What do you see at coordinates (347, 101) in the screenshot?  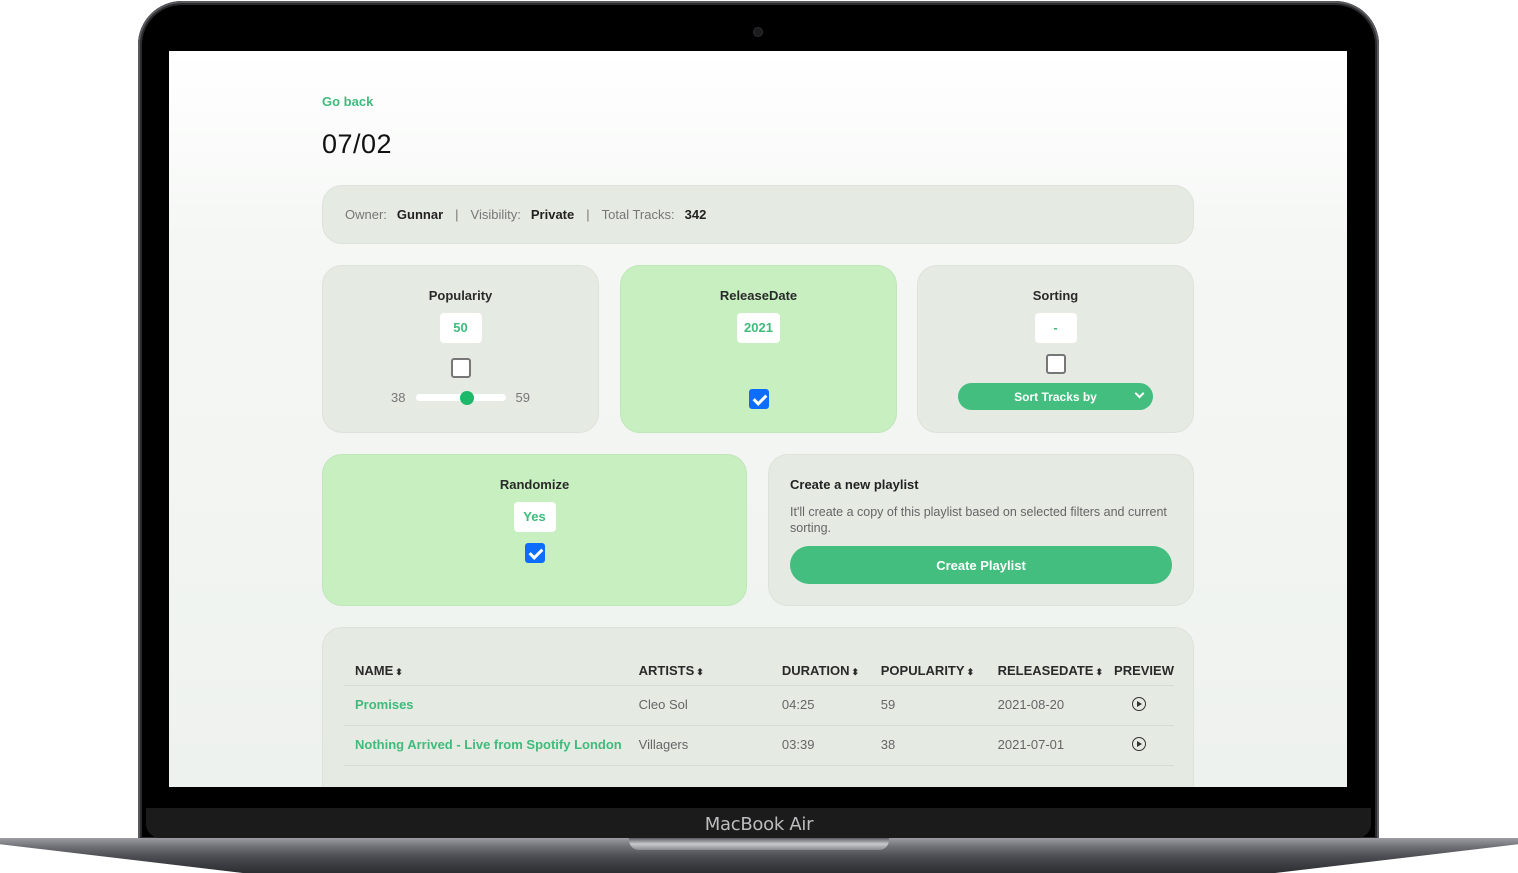 I see `go-back-link: Go back` at bounding box center [347, 101].